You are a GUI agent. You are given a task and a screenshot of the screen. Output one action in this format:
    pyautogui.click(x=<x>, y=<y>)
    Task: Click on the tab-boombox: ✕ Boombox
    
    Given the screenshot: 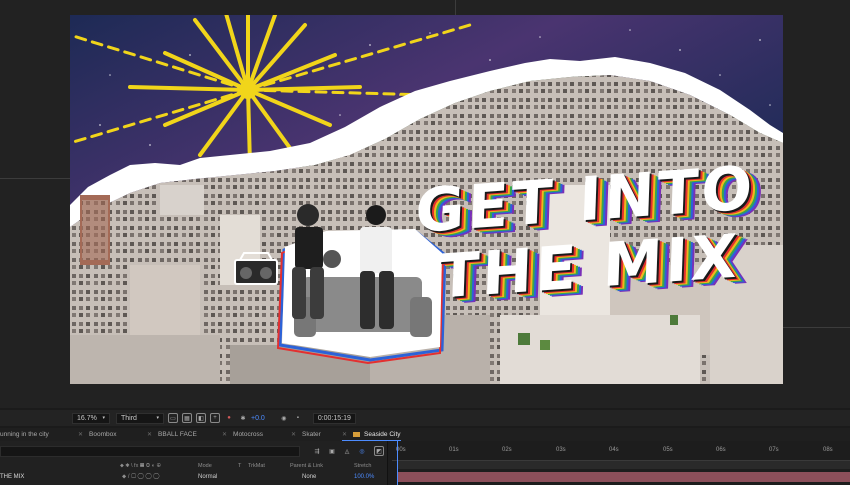 What is the action you would take?
    pyautogui.click(x=97, y=434)
    